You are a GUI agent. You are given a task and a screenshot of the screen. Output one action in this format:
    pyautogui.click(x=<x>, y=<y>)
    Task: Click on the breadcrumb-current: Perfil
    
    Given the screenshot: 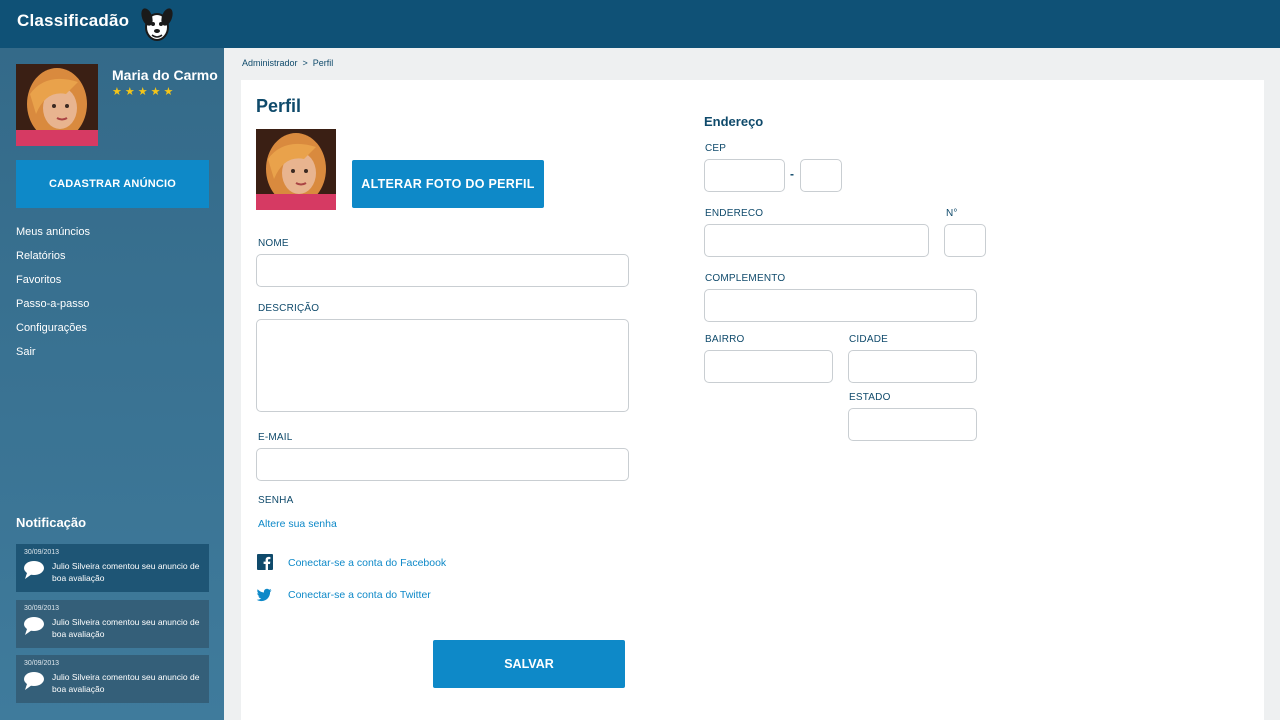 What is the action you would take?
    pyautogui.click(x=323, y=63)
    